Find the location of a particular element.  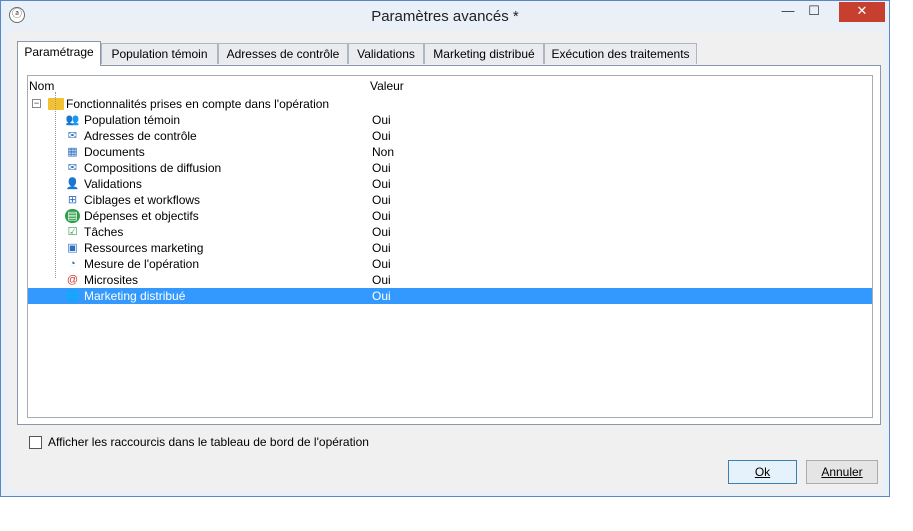

tree-item-label: Marketing distribué is located at coordinates (135, 296).